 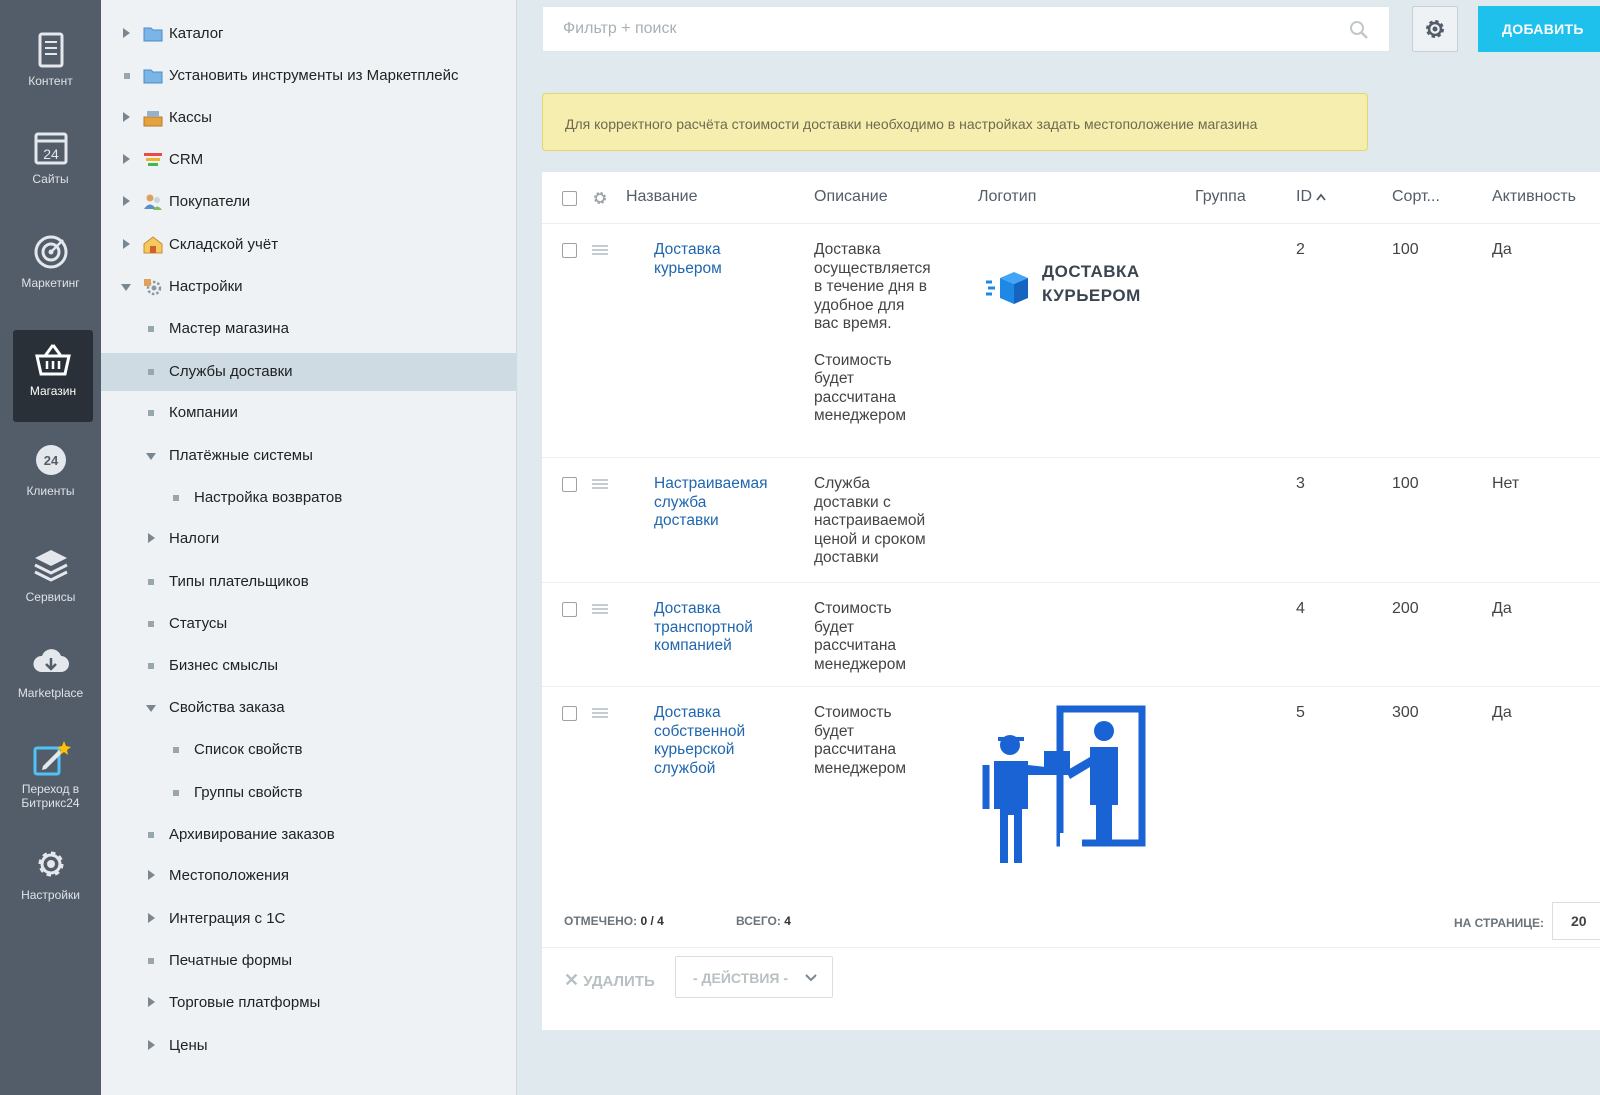 I want to click on row-name-link: Доставка курьером, so click(x=688, y=259).